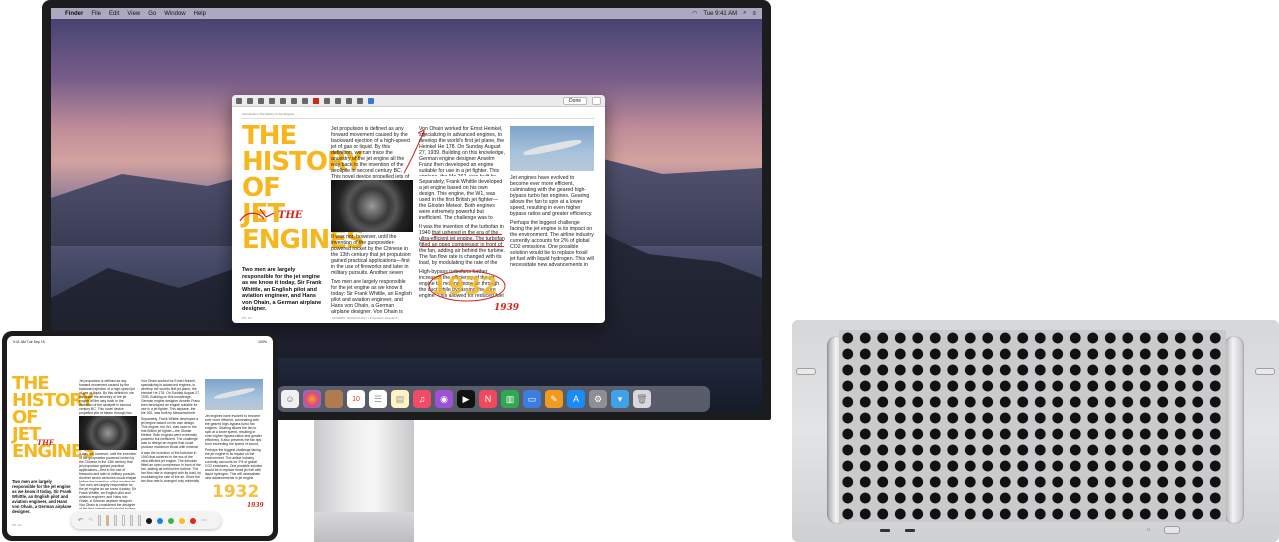 The width and height of the screenshot is (1279, 542). What do you see at coordinates (575, 100) in the screenshot?
I see `done-button: Done` at bounding box center [575, 100].